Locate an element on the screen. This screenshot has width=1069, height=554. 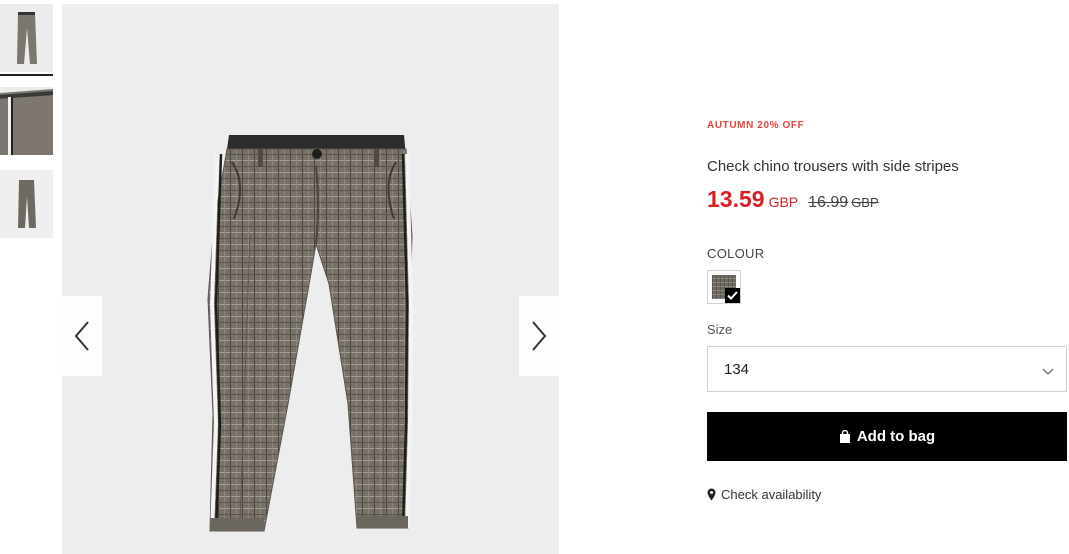
promo-label: AUTUMN 20% OFF is located at coordinates (756, 125).